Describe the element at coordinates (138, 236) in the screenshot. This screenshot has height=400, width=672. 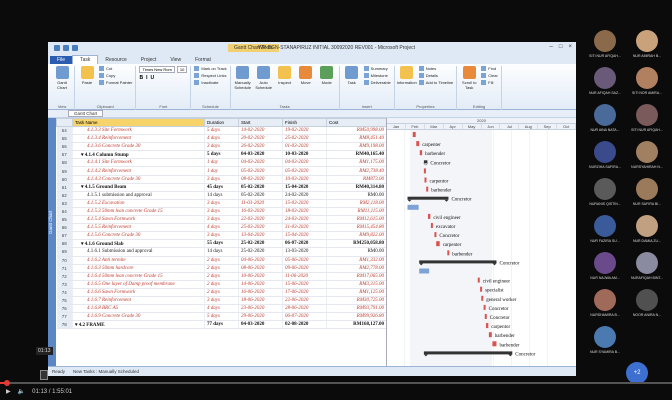
I see `task-name-cell: 4.1.5.6 Concrete Grade 30` at that location.